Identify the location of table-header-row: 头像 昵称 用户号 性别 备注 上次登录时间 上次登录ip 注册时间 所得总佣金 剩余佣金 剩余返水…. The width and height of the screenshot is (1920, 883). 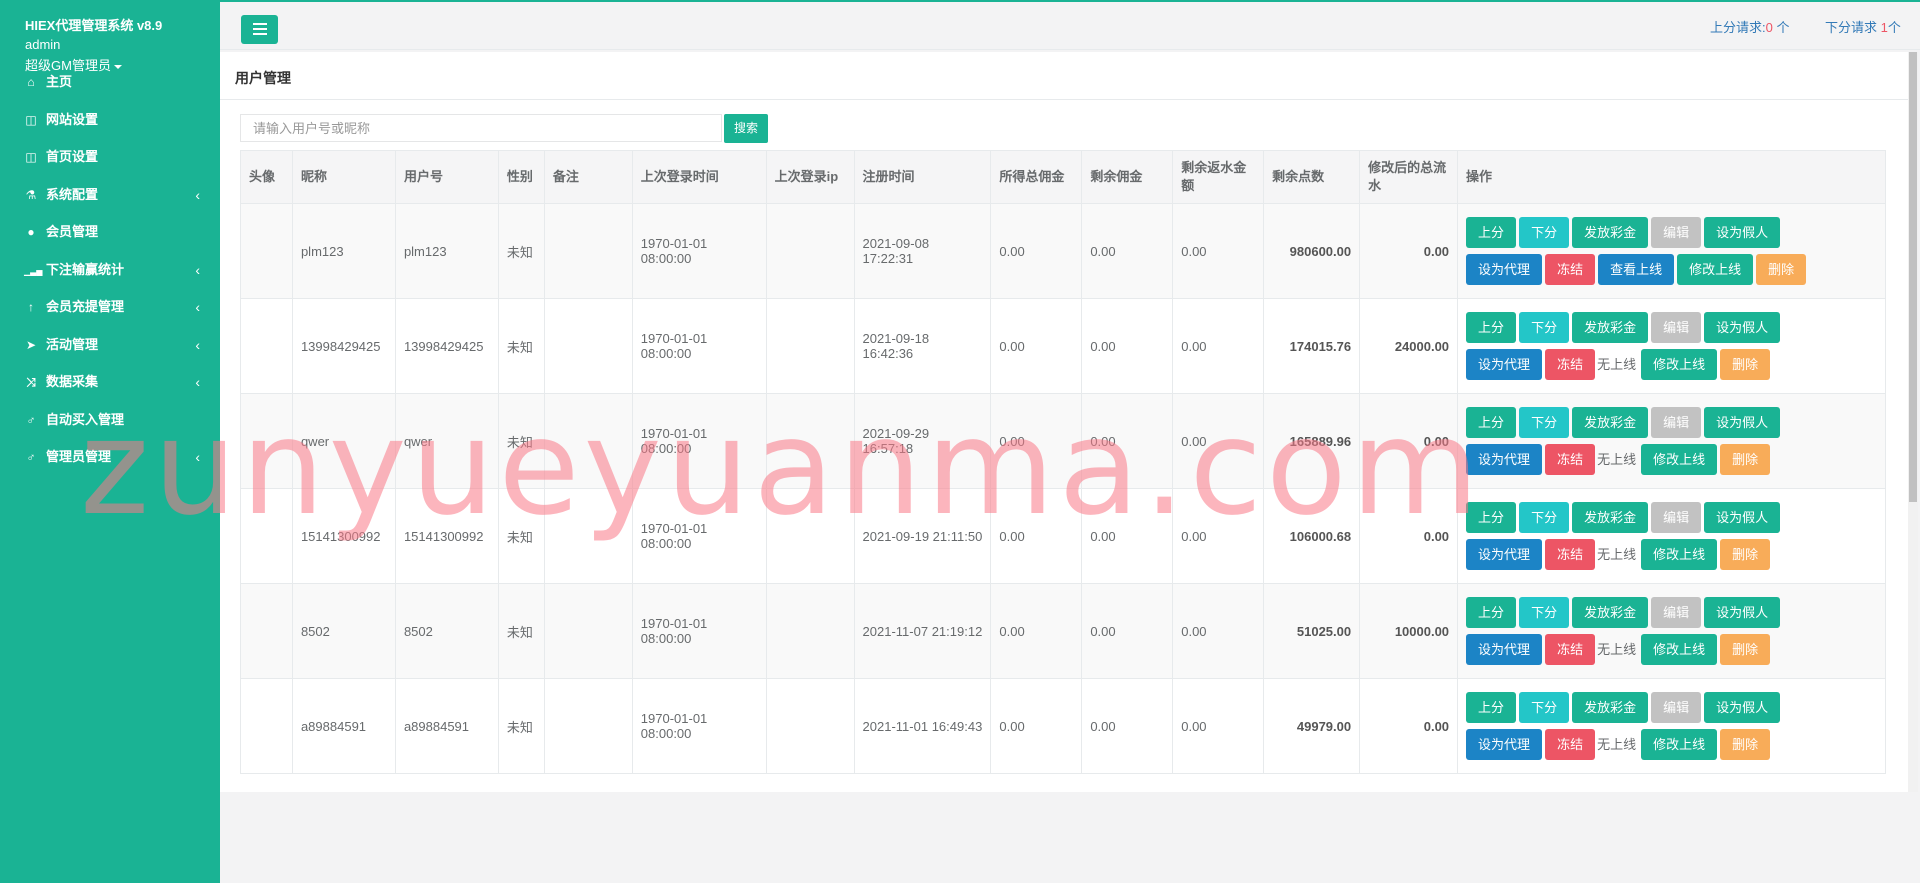
(1063, 177).